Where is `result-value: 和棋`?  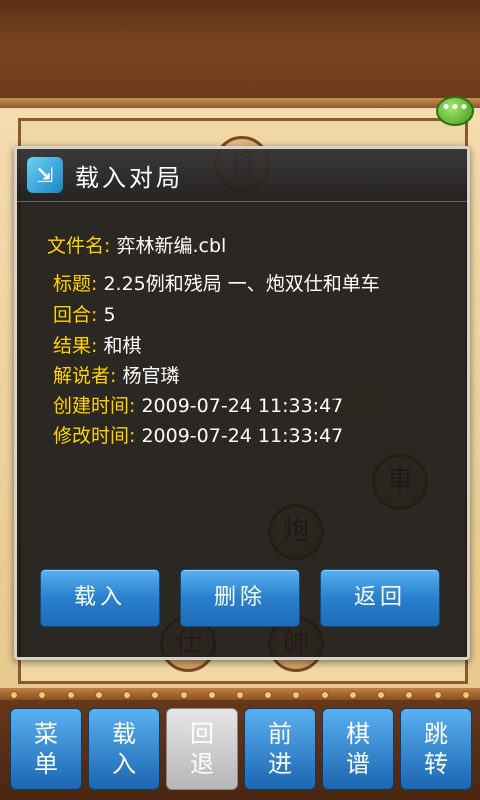
result-value: 和棋 is located at coordinates (122, 346).